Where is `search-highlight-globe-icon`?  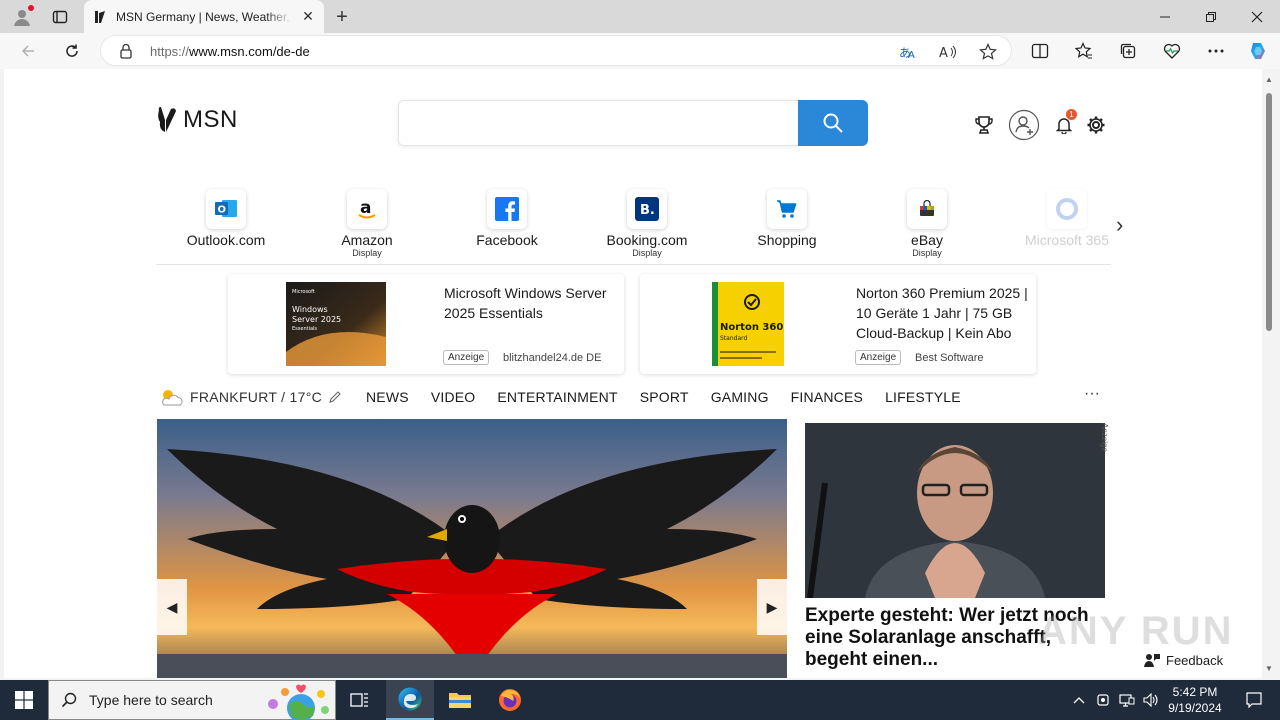
search-highlight-globe-icon is located at coordinates (298, 702).